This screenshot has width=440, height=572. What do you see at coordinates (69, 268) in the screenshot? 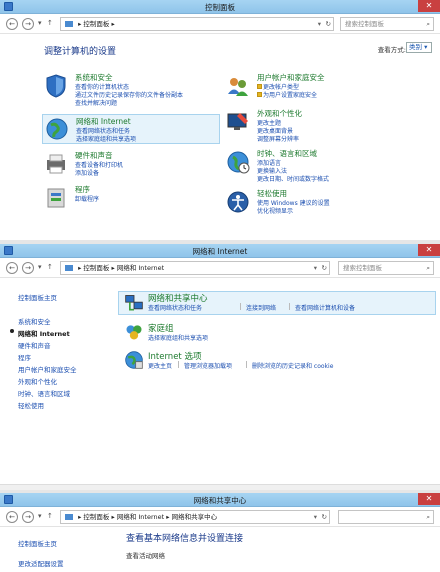
I see `network-folder-icon` at bounding box center [69, 268].